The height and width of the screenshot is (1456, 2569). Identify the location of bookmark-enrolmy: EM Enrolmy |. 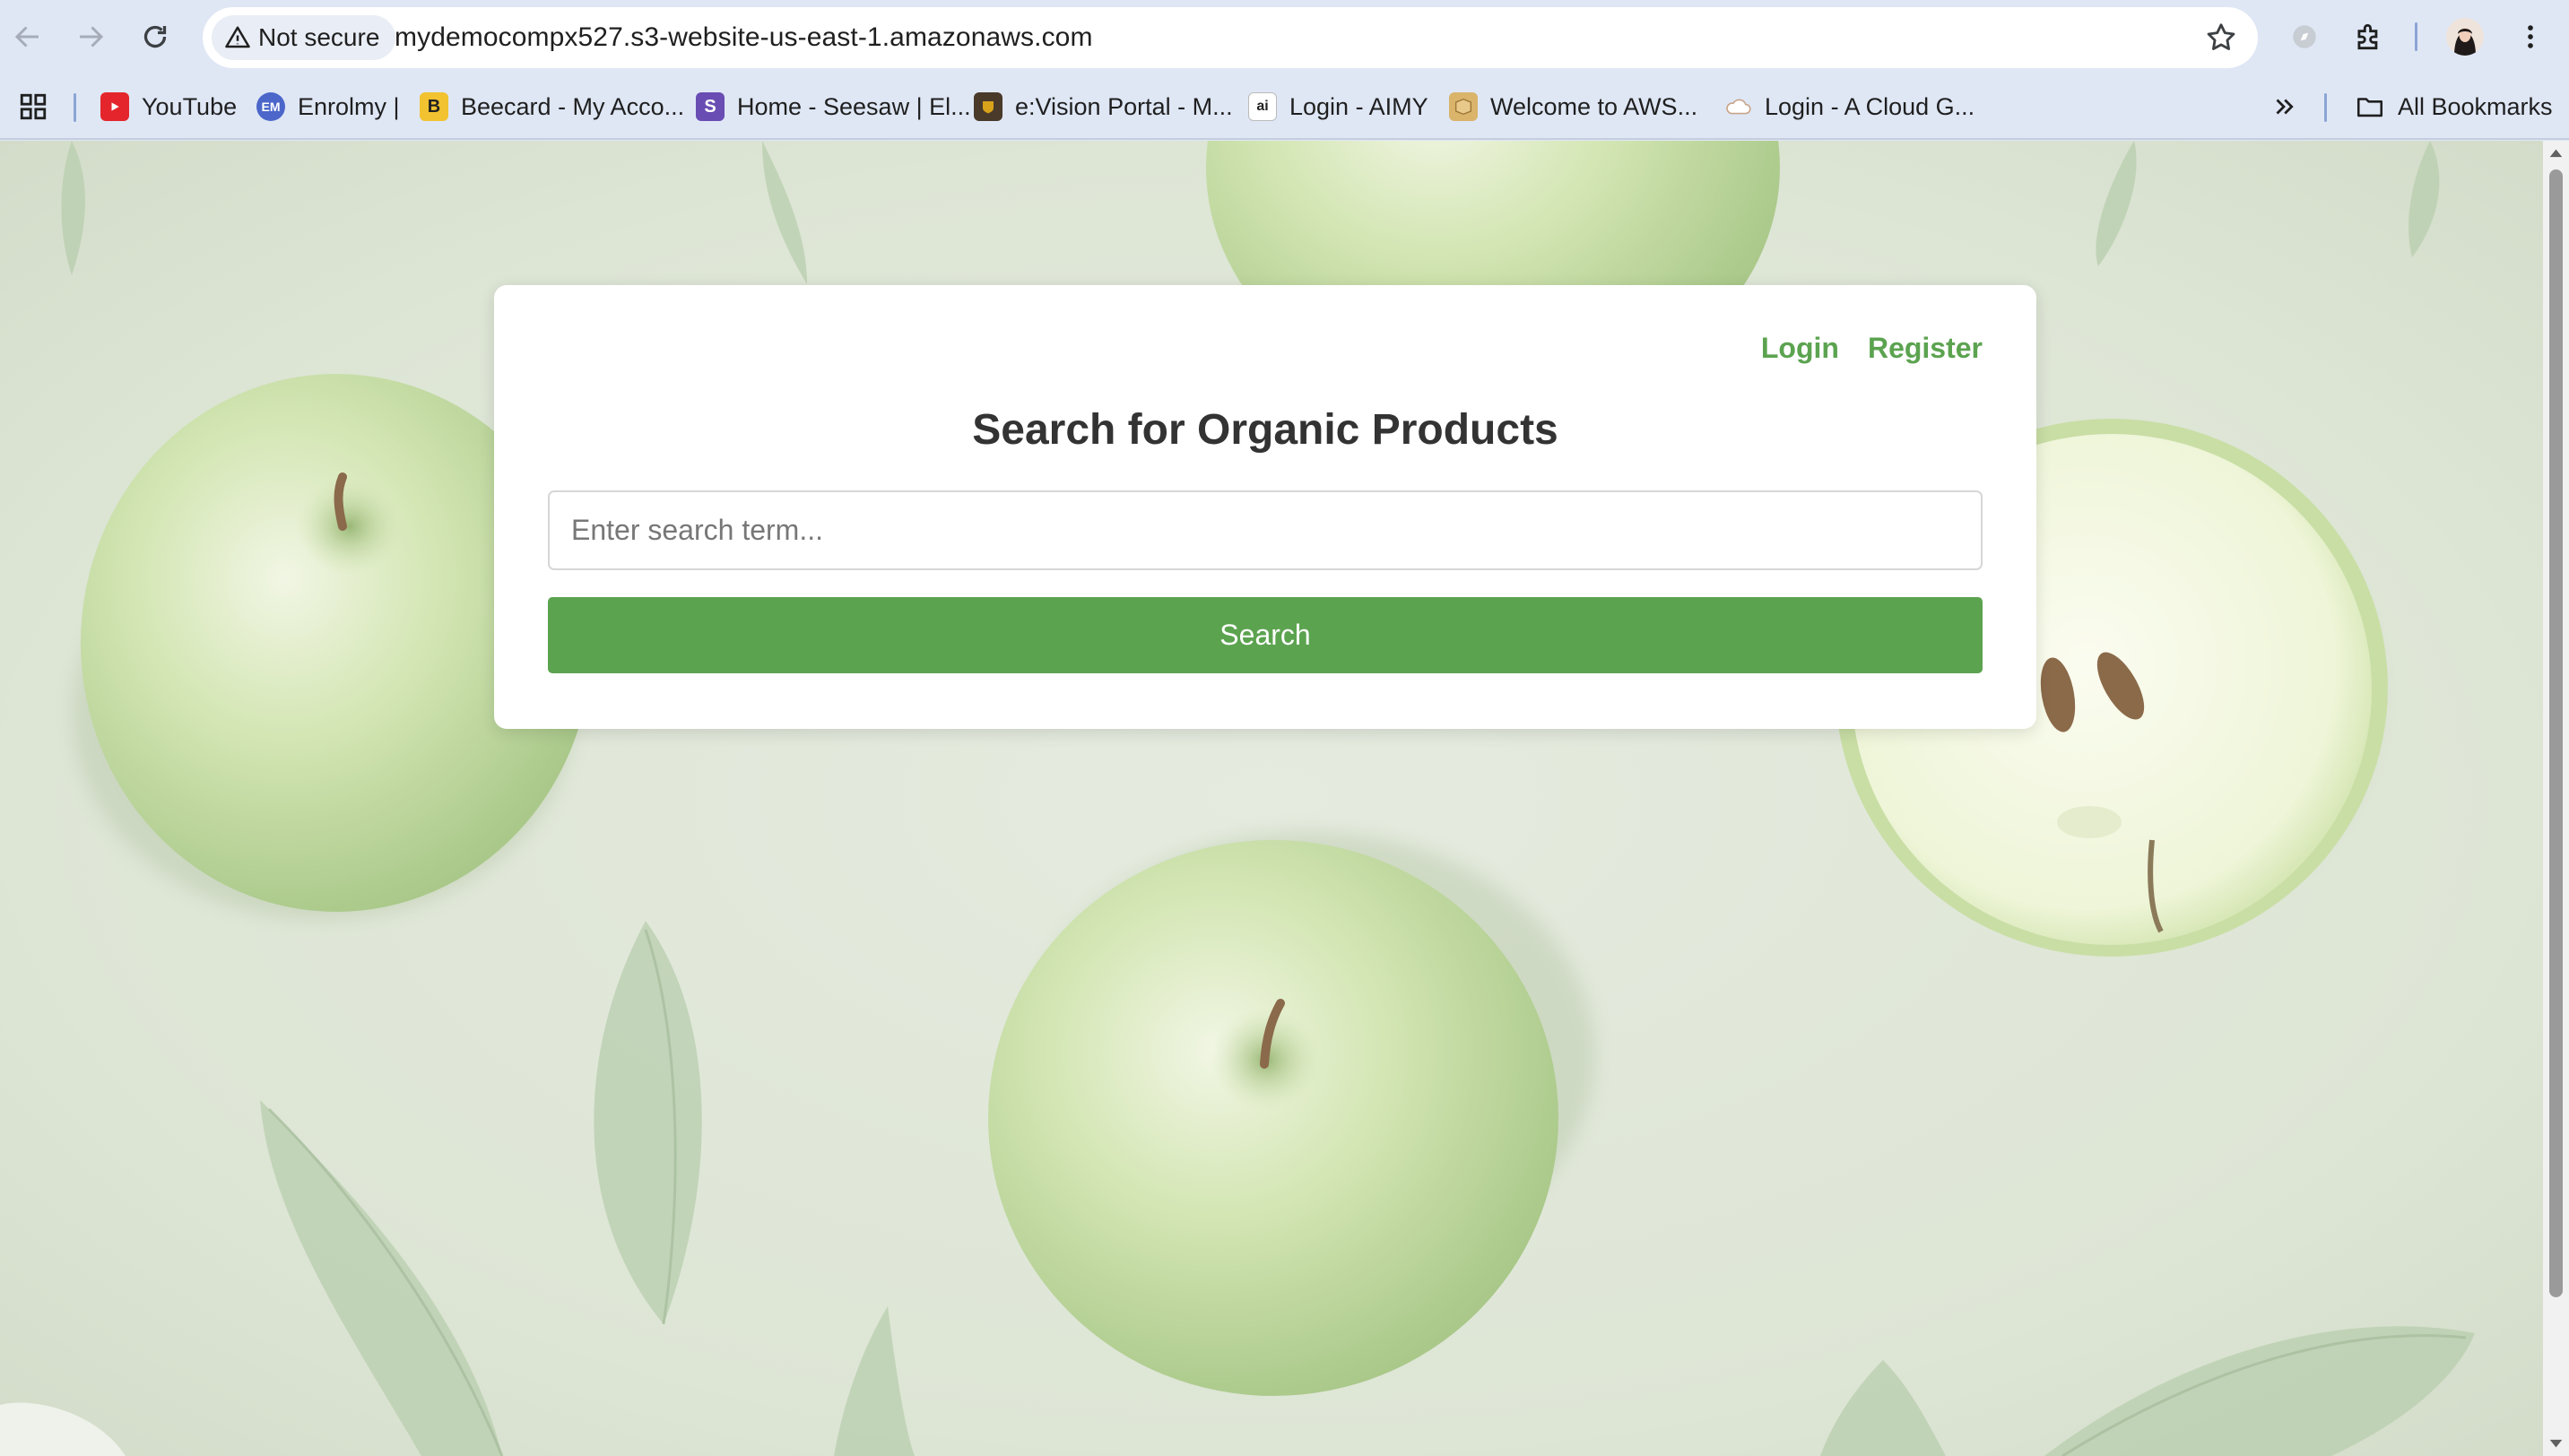
(328, 107).